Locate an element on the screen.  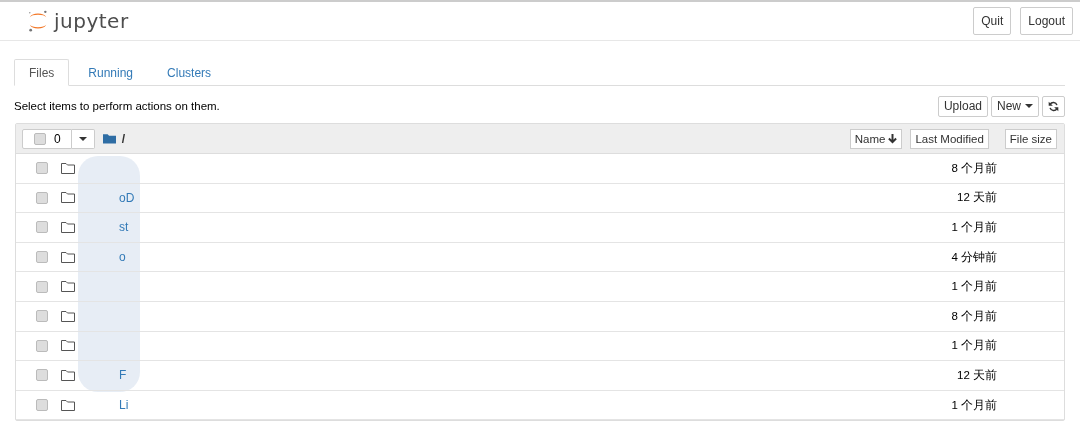
header-button: Logout is located at coordinates (1046, 21).